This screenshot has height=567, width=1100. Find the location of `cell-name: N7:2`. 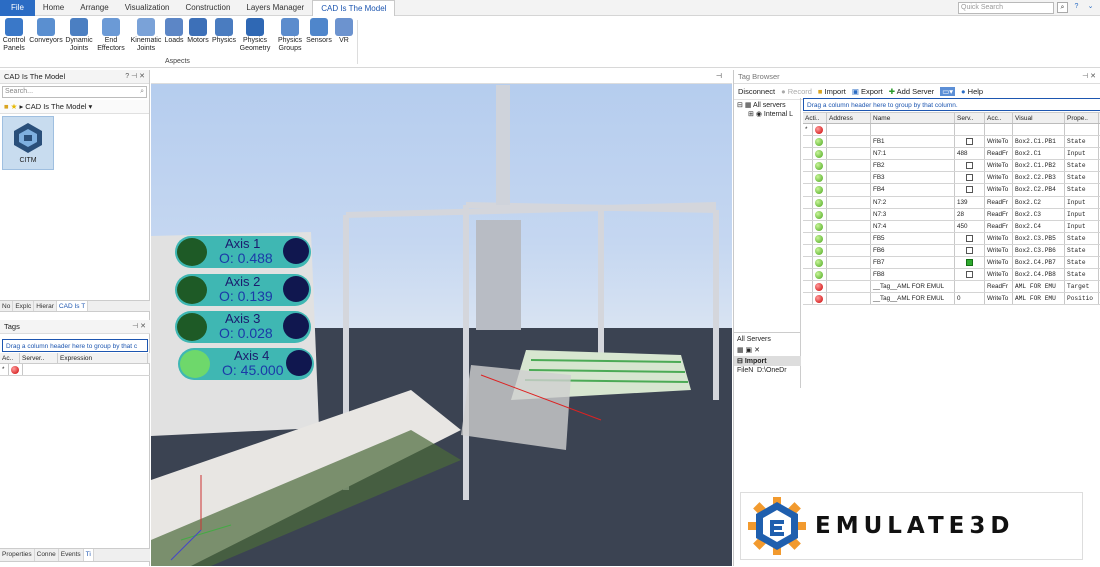

cell-name: N7:2 is located at coordinates (913, 202).